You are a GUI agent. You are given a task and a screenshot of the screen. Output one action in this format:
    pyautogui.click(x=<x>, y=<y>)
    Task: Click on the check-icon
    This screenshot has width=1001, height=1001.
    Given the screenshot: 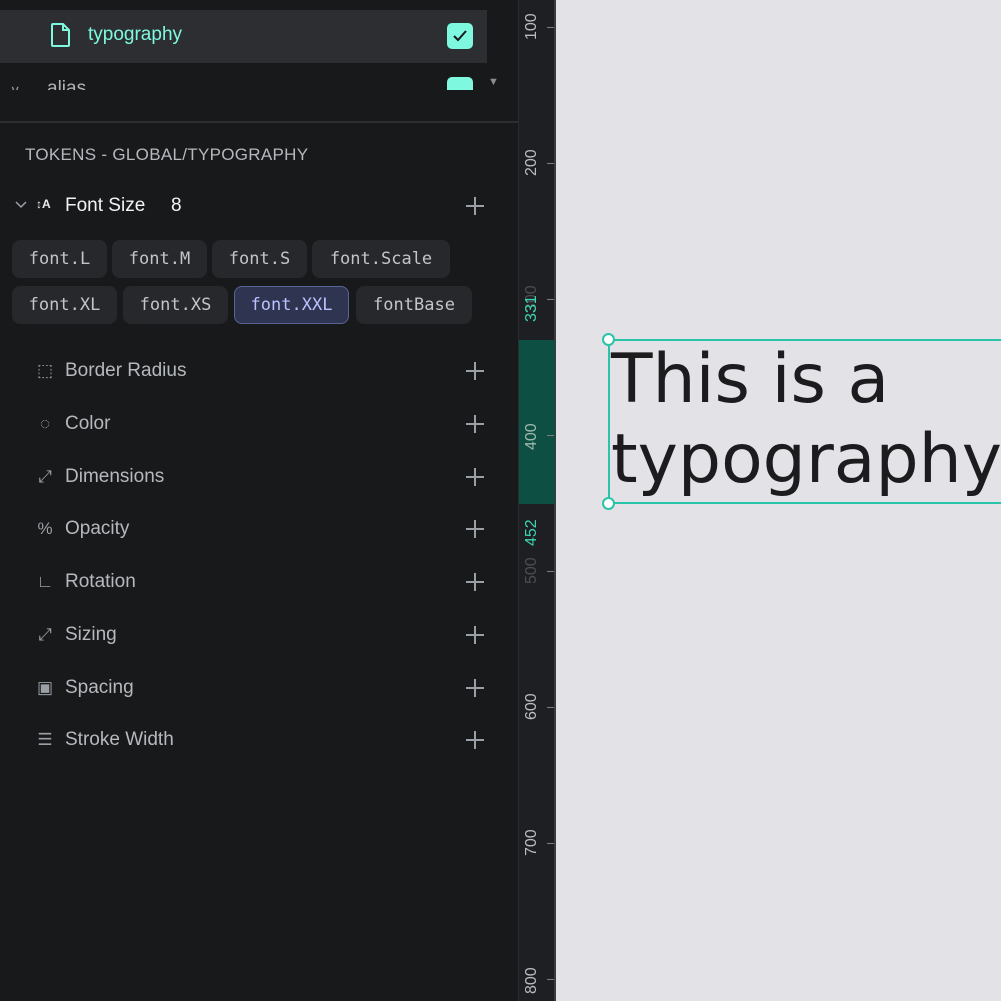 What is the action you would take?
    pyautogui.click(x=460, y=36)
    